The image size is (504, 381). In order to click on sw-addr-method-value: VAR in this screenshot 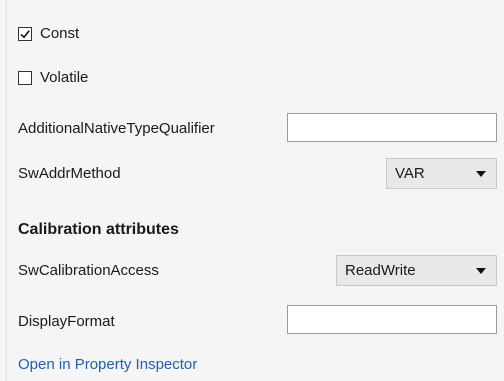, I will do `click(410, 173)`.